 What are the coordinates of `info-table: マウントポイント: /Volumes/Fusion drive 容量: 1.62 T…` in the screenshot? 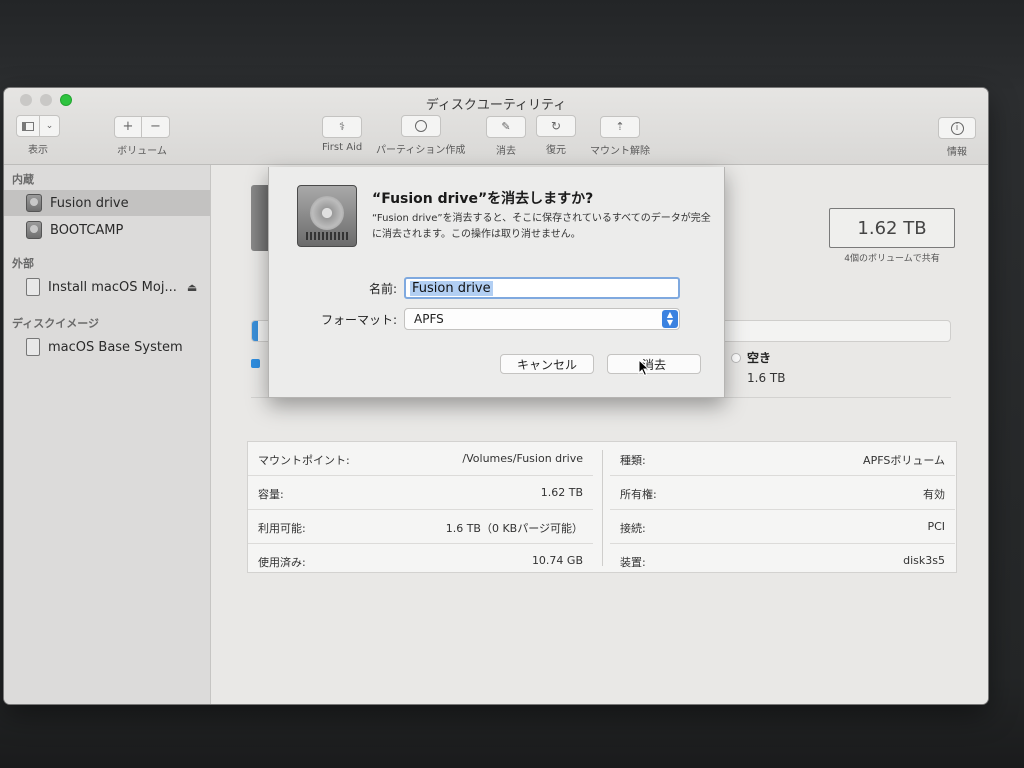 It's located at (602, 507).